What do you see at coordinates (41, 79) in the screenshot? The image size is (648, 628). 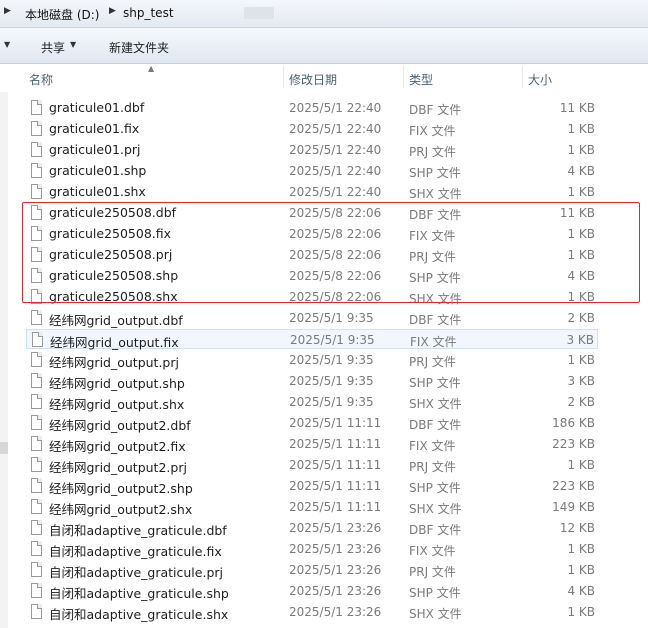 I see `column-header-name: 名称` at bounding box center [41, 79].